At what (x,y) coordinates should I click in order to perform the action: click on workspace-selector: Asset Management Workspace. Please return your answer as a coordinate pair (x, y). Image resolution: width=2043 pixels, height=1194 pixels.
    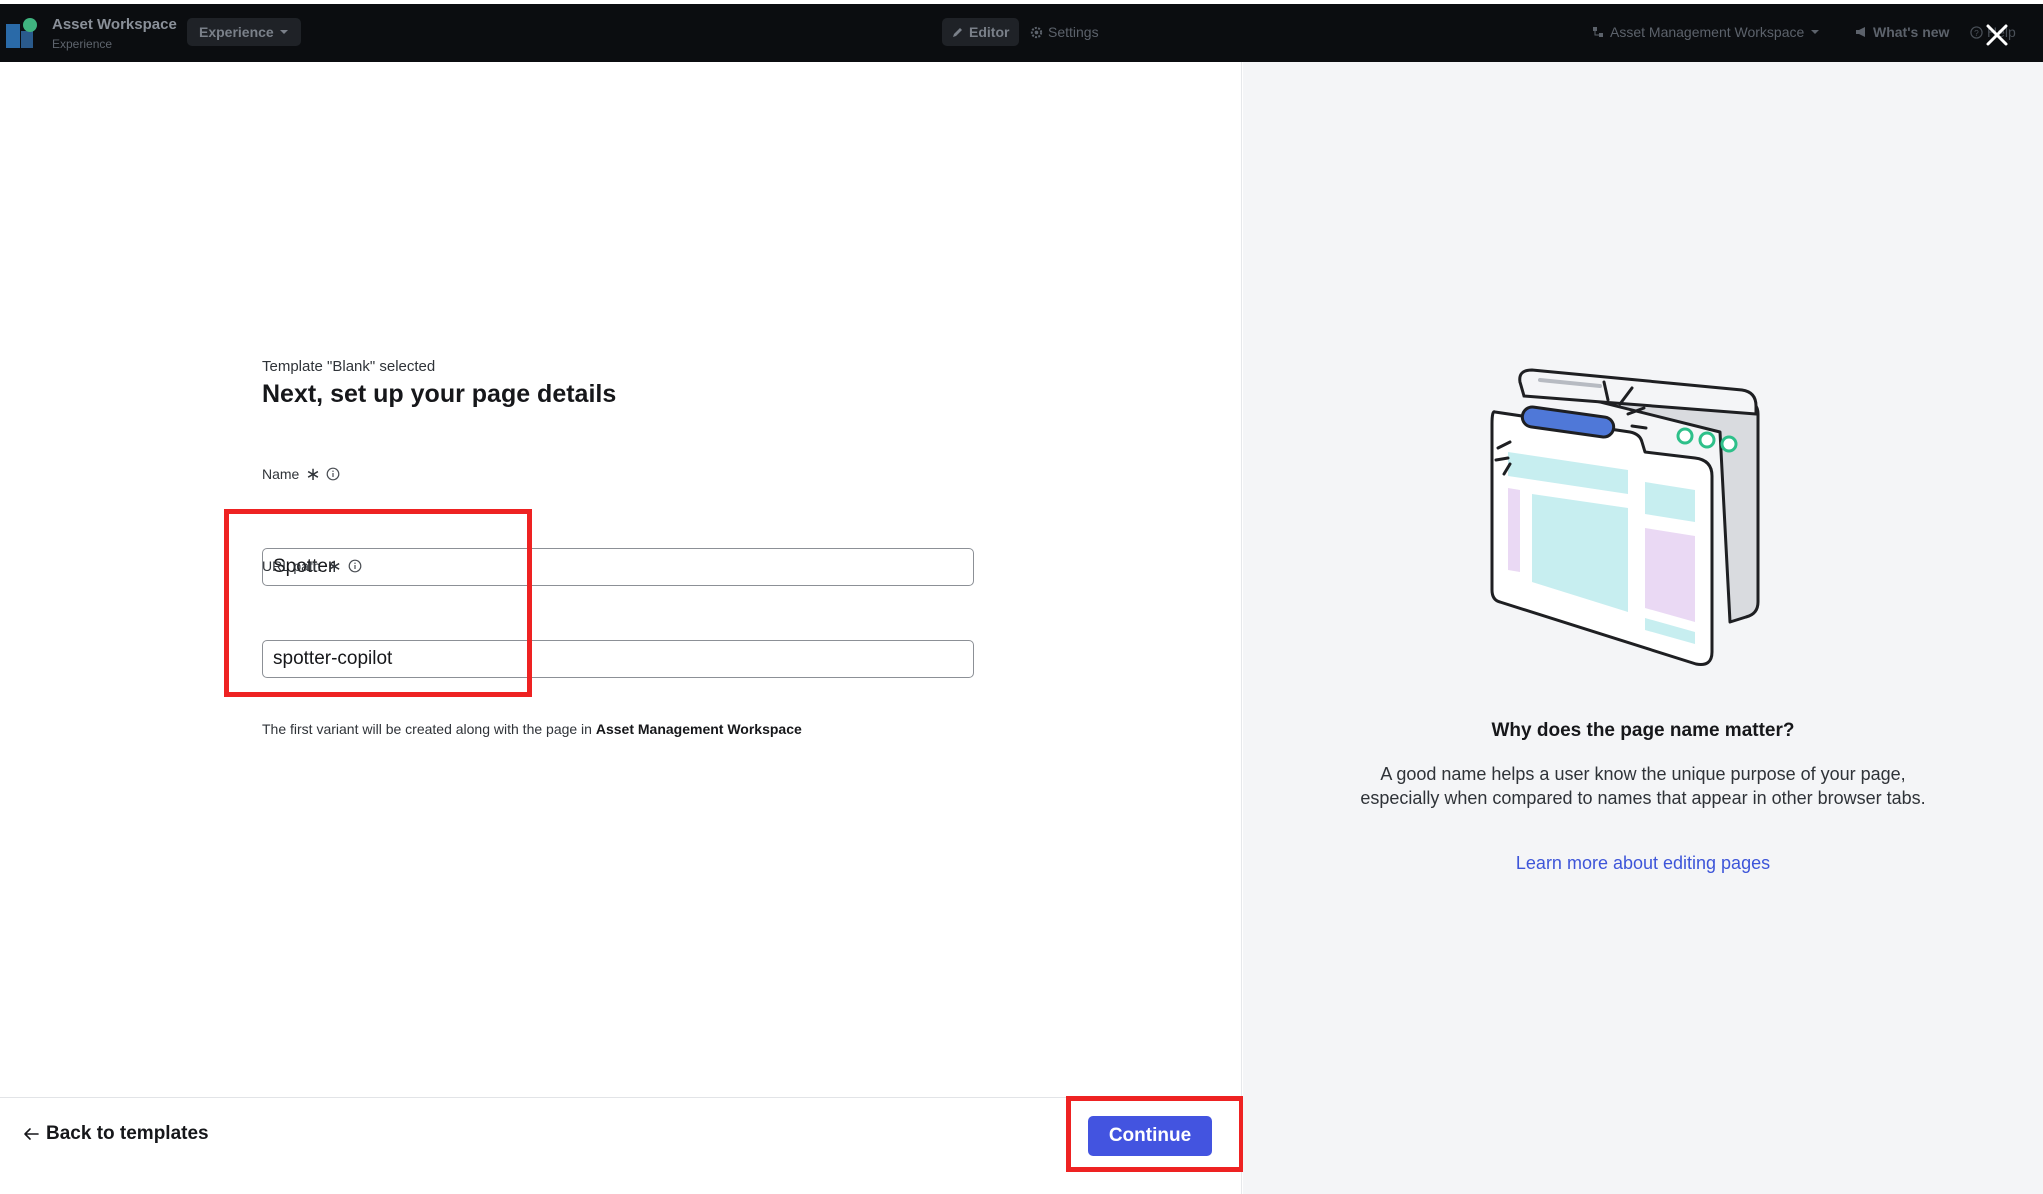
    Looking at the image, I should click on (1706, 32).